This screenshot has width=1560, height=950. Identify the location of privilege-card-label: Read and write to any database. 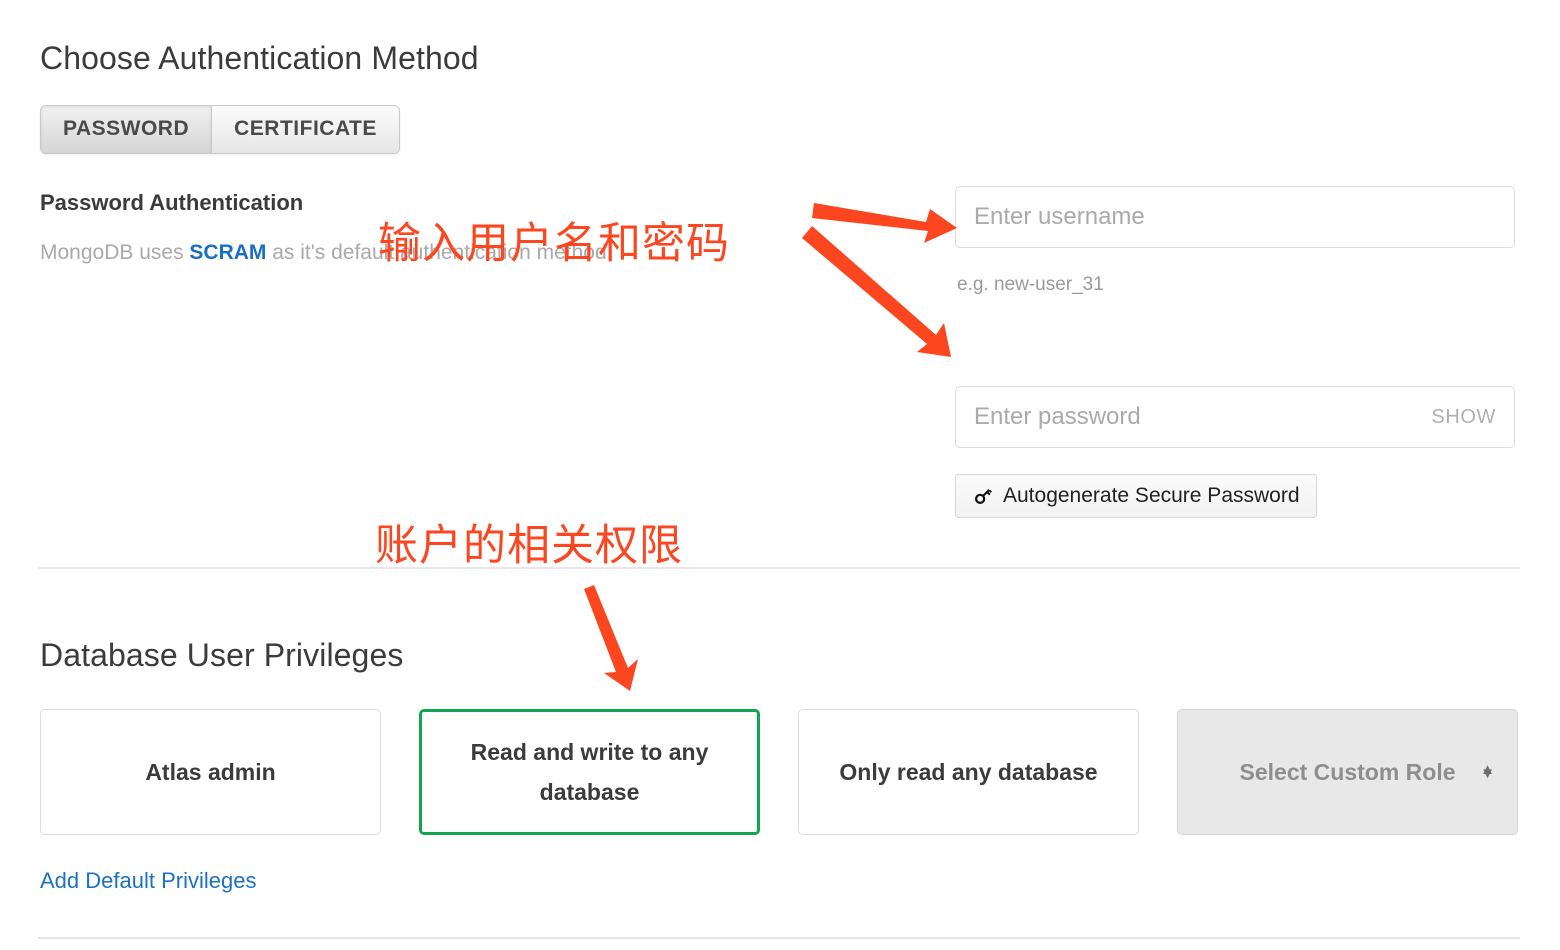
(589, 772).